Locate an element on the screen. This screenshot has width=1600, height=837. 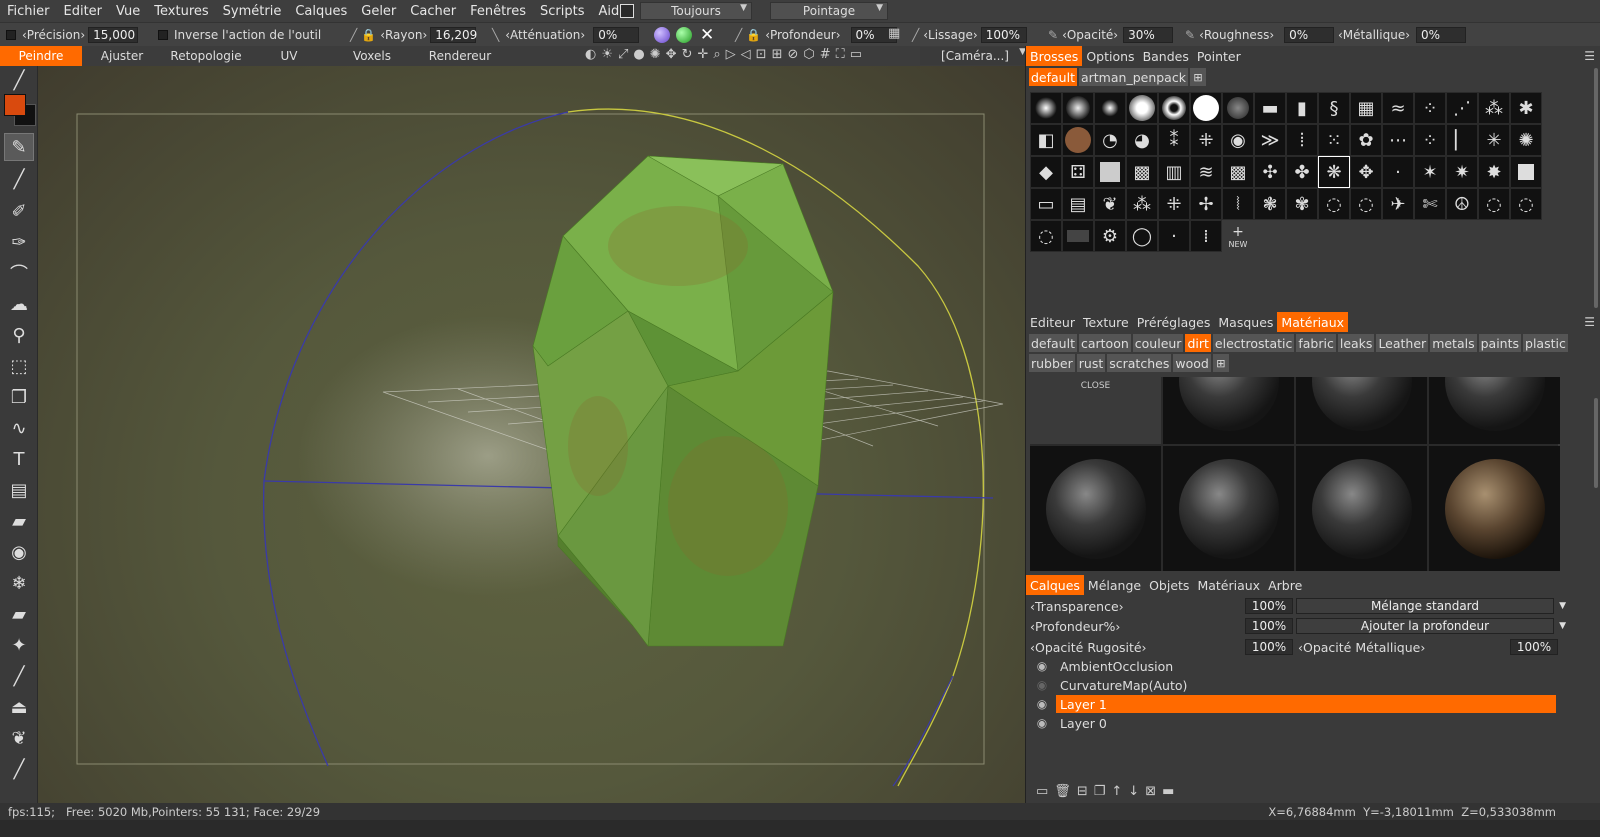
menu-geler: Geler is located at coordinates (378, 11).